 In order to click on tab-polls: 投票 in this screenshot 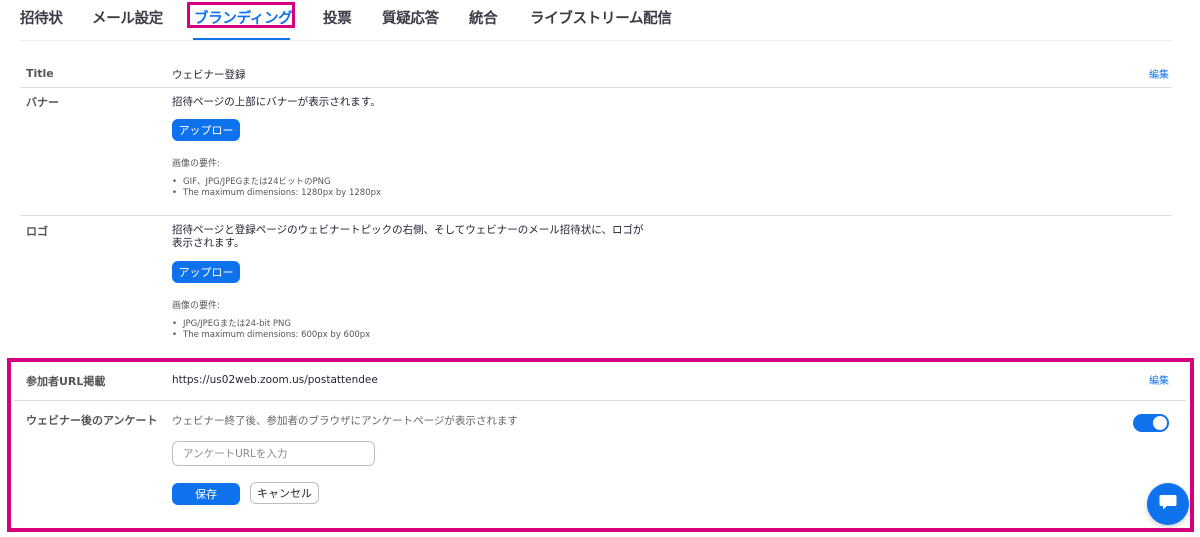, I will do `click(337, 17)`.